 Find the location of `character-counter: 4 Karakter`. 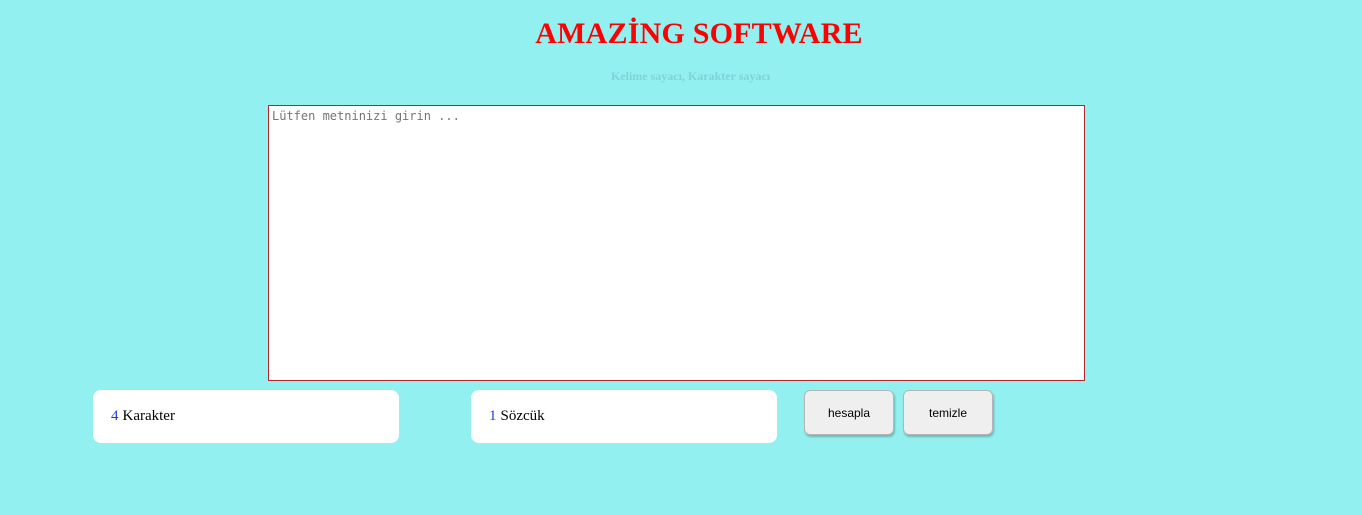

character-counter: 4 Karakter is located at coordinates (246, 416).